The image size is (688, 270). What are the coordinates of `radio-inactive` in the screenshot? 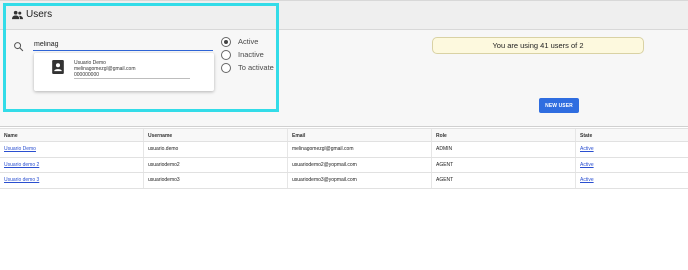 It's located at (226, 55).